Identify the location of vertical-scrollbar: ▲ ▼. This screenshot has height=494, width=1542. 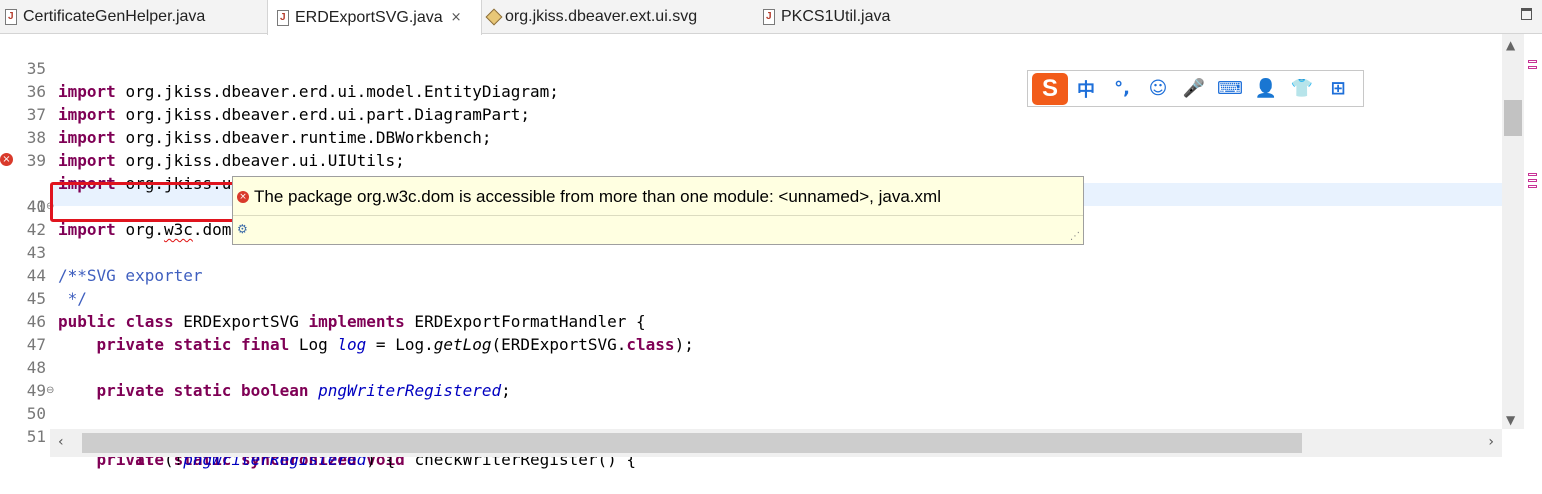
(1513, 231).